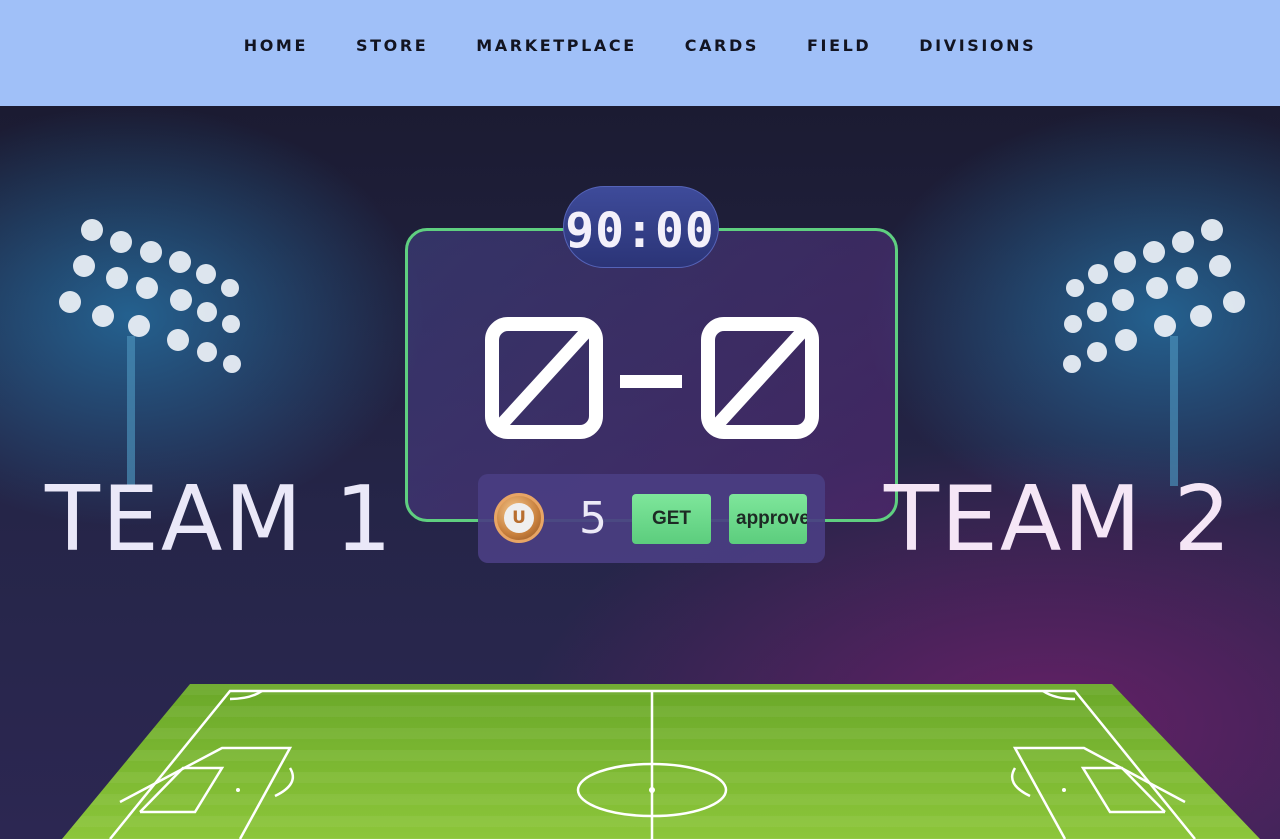 The image size is (1280, 839). Describe the element at coordinates (768, 519) in the screenshot. I see `approve-button: approve` at that location.